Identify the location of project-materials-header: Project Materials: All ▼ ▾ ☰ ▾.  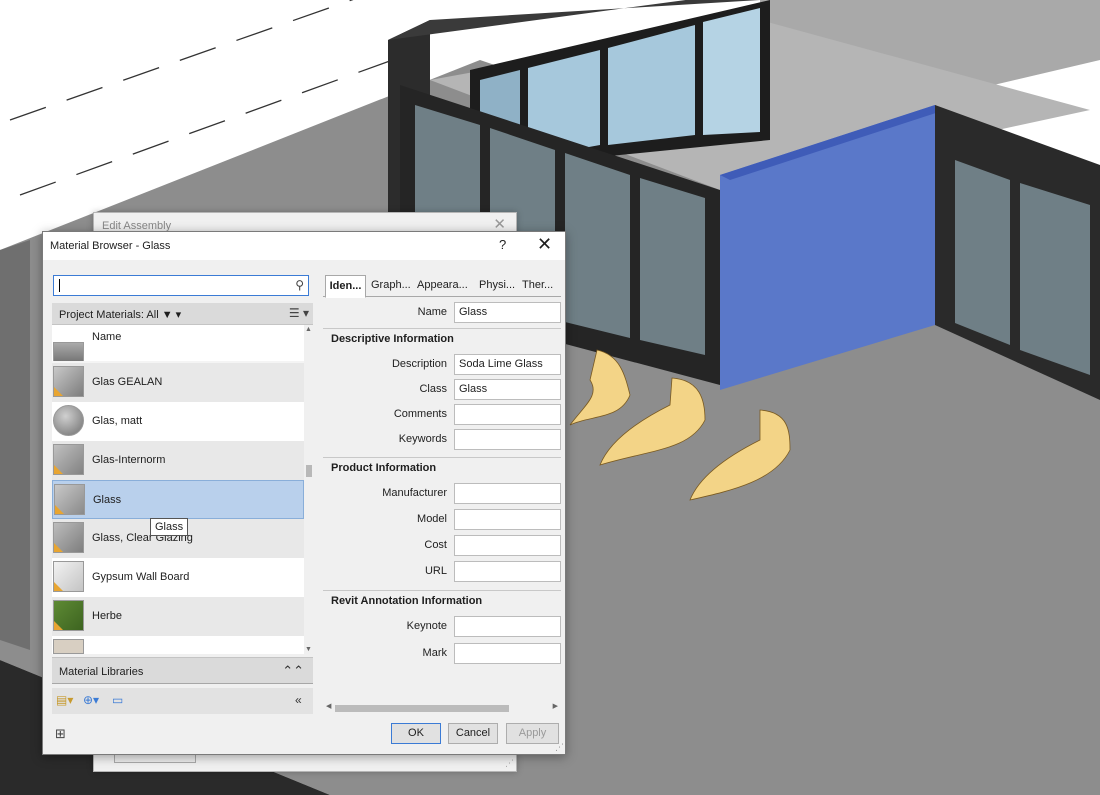
(182, 314).